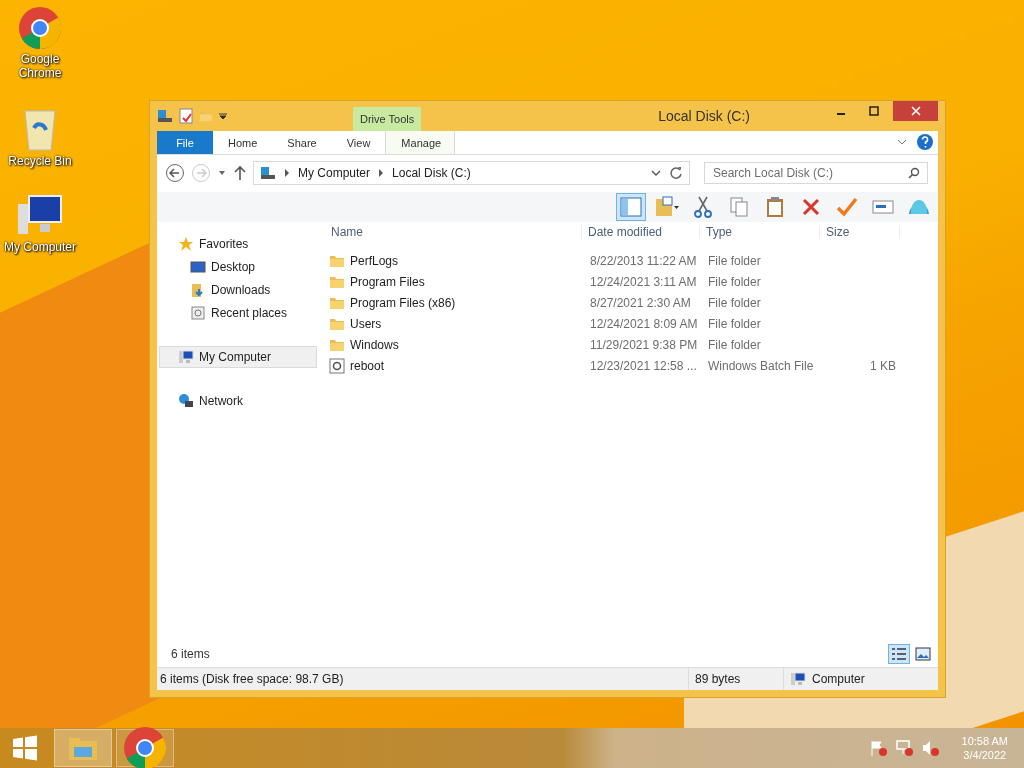 The image size is (1024, 768). I want to click on close-icon, so click(915, 111).